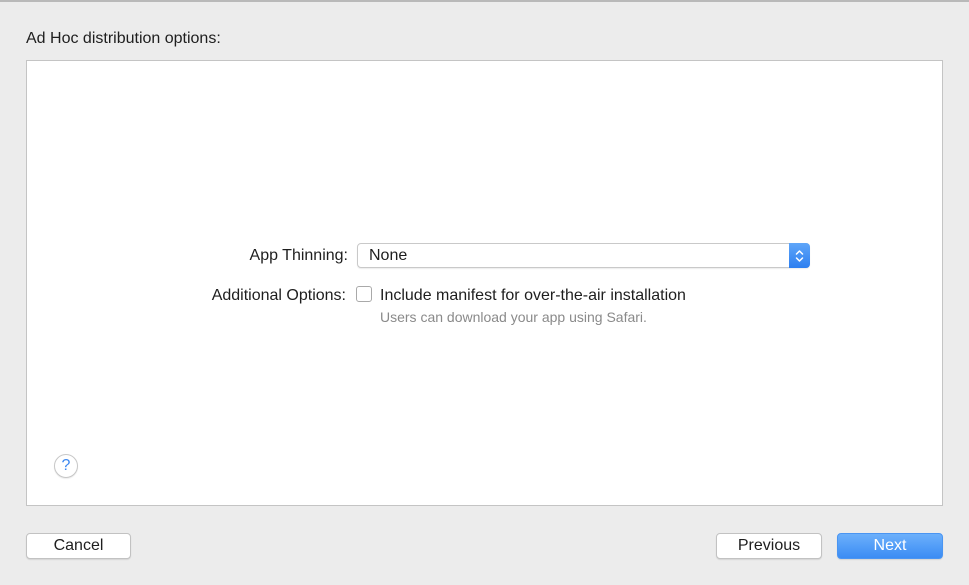 The width and height of the screenshot is (969, 585). What do you see at coordinates (583, 255) in the screenshot?
I see `app-thinning-popup: None` at bounding box center [583, 255].